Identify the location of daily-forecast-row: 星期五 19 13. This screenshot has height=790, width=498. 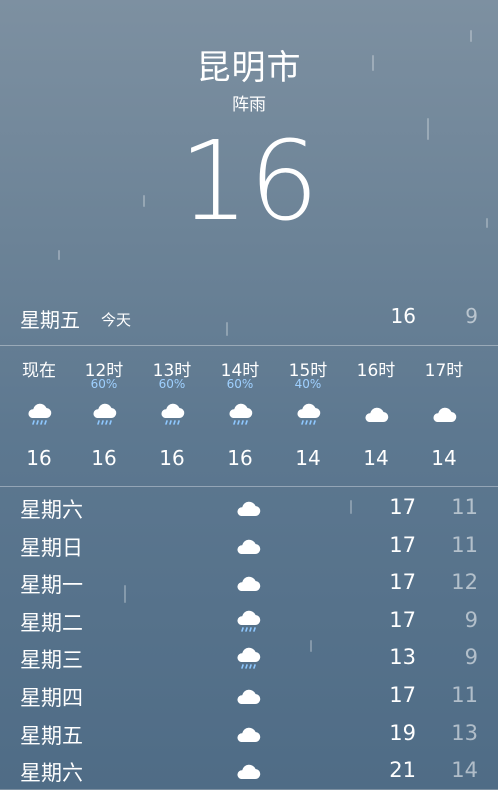
(249, 734).